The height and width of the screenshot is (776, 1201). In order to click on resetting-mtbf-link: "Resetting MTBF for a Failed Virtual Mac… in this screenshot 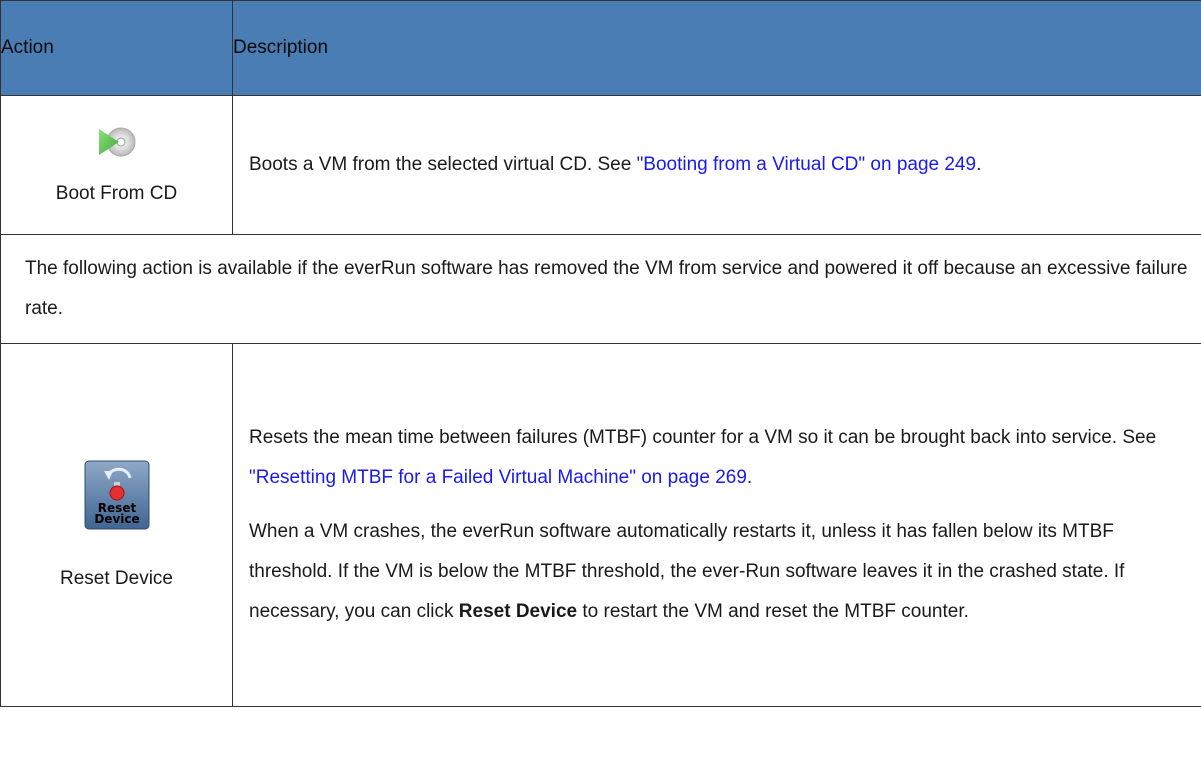, I will do `click(498, 477)`.